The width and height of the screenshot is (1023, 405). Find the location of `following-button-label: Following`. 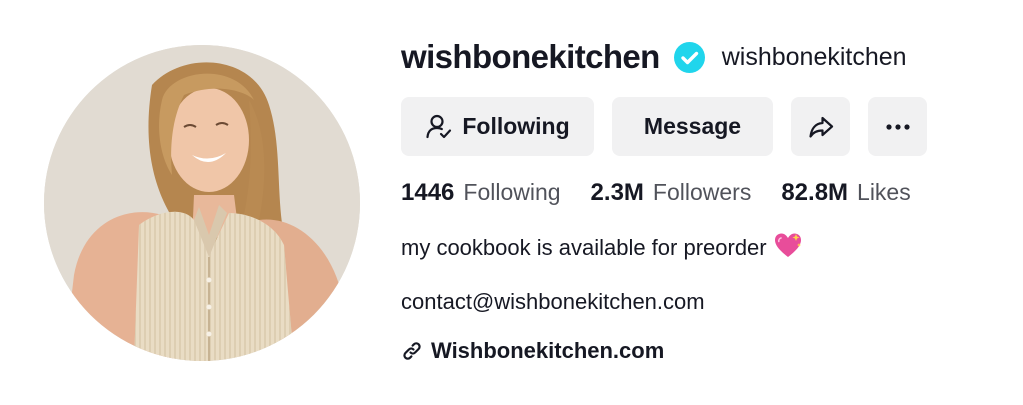

following-button-label: Following is located at coordinates (516, 126).